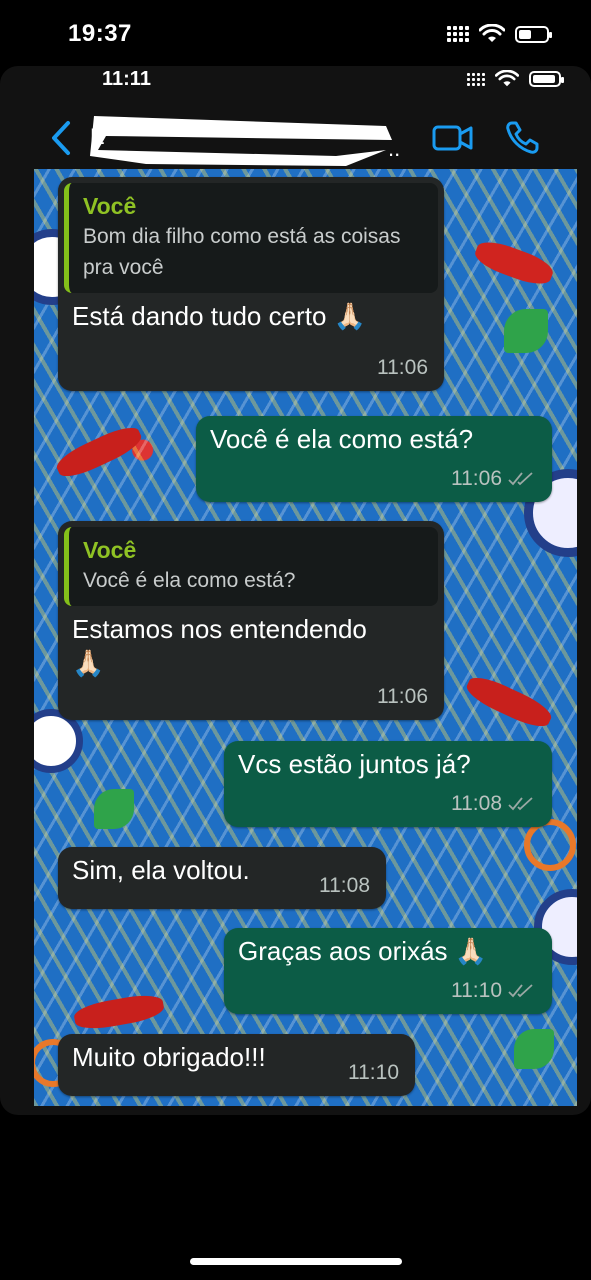  What do you see at coordinates (388, 784) in the screenshot?
I see `message-bubble-outgoing: Vcs estão juntos já? 11:08` at bounding box center [388, 784].